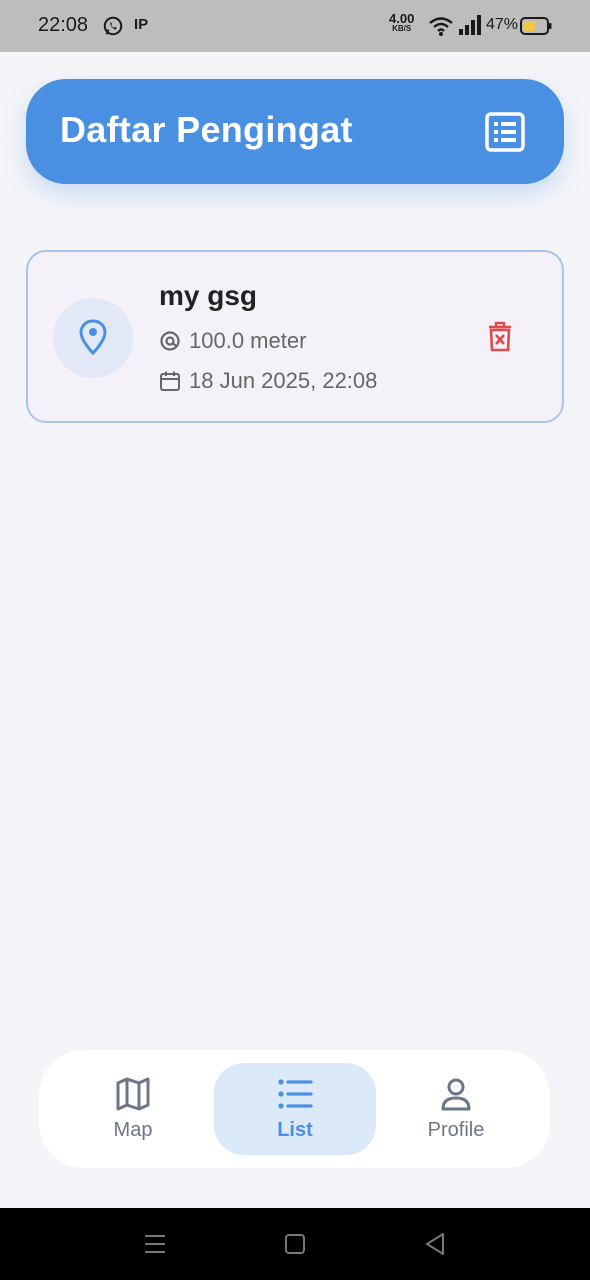 The image size is (590, 1280). Describe the element at coordinates (208, 295) in the screenshot. I see `reminder-title: my gsg` at that location.